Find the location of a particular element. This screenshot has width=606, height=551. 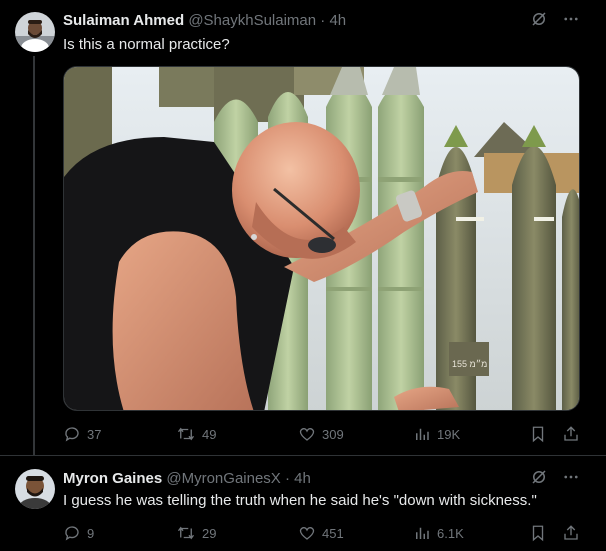

tweet-actions: 37 49 309 19K is located at coordinates (323, 434).